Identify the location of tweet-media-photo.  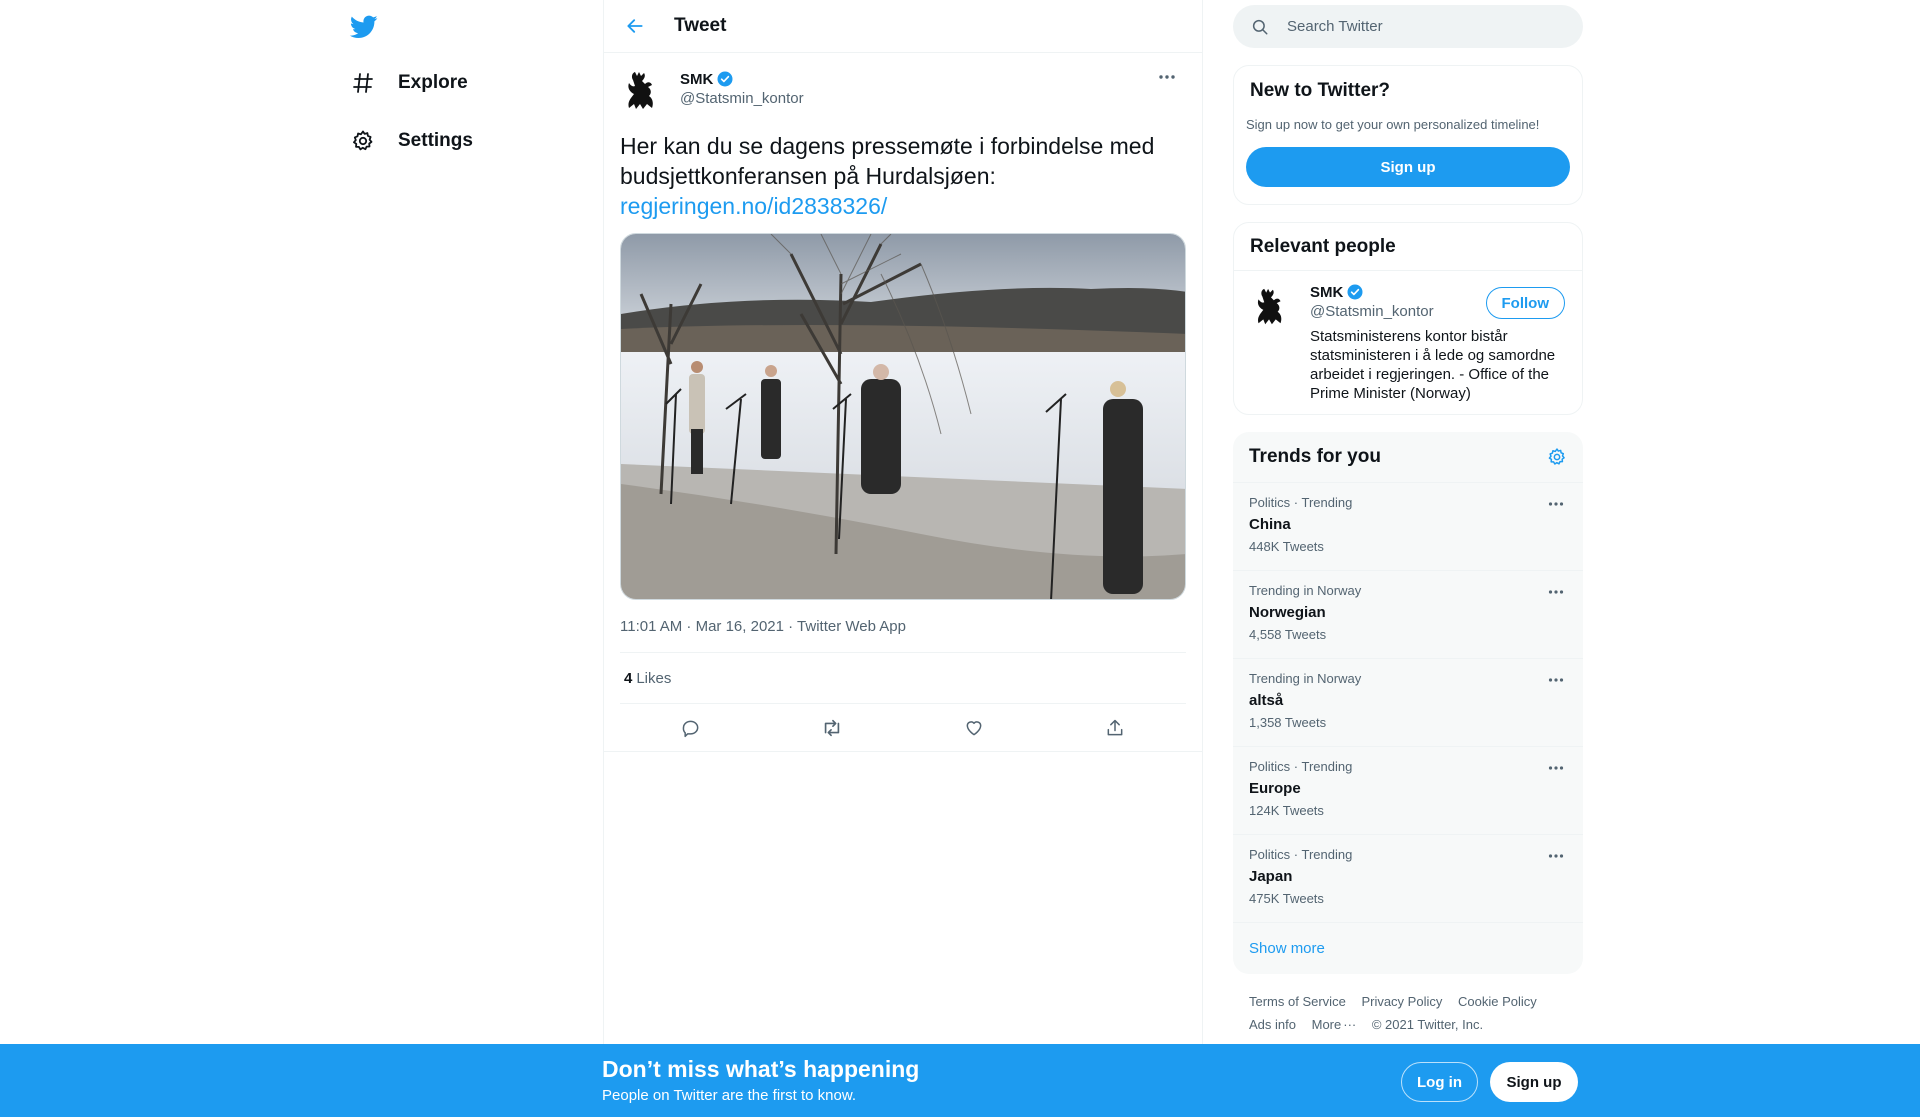
(903, 416).